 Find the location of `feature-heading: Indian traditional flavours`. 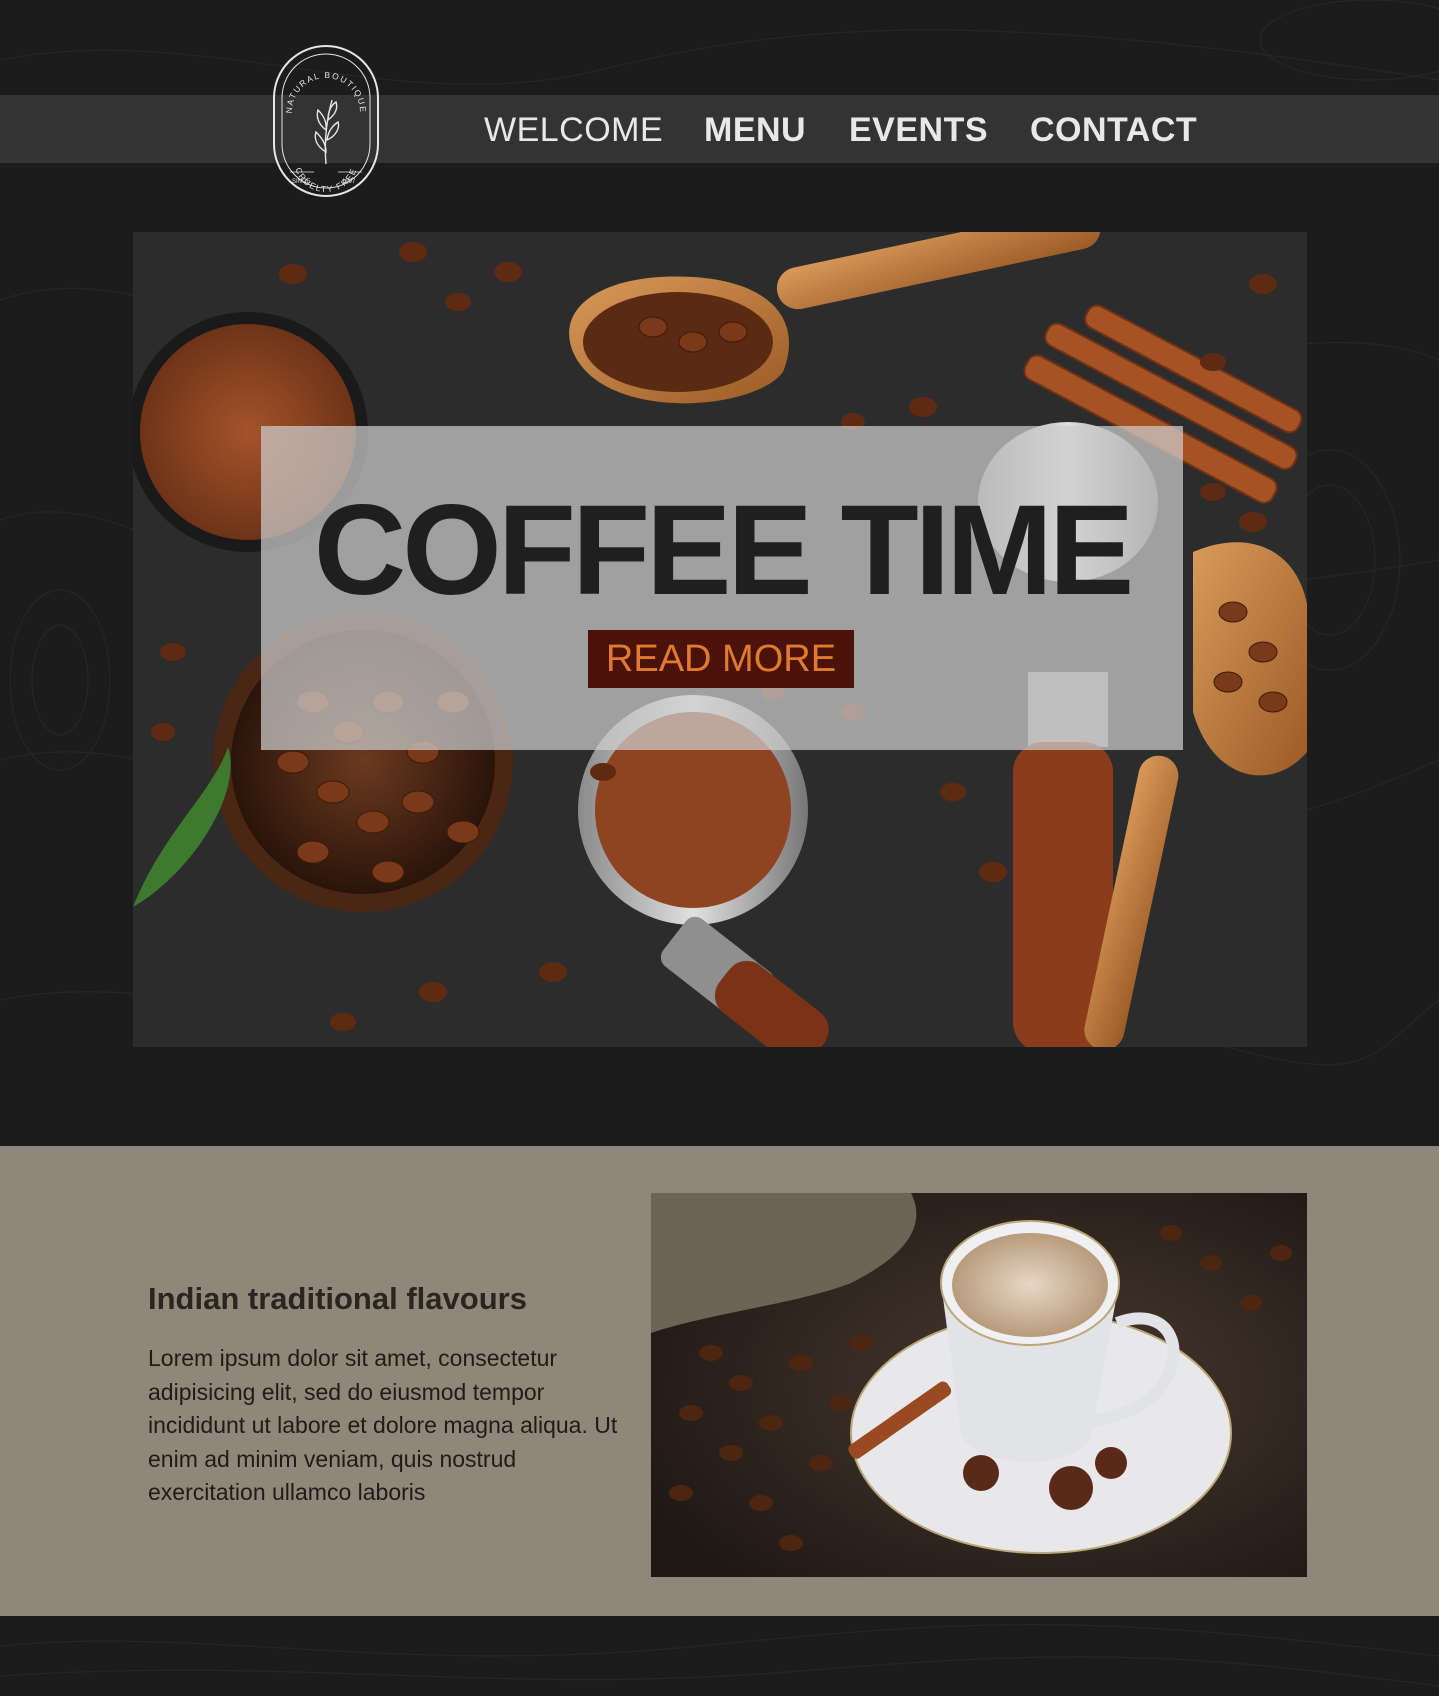

feature-heading: Indian traditional flavours is located at coordinates (337, 1298).